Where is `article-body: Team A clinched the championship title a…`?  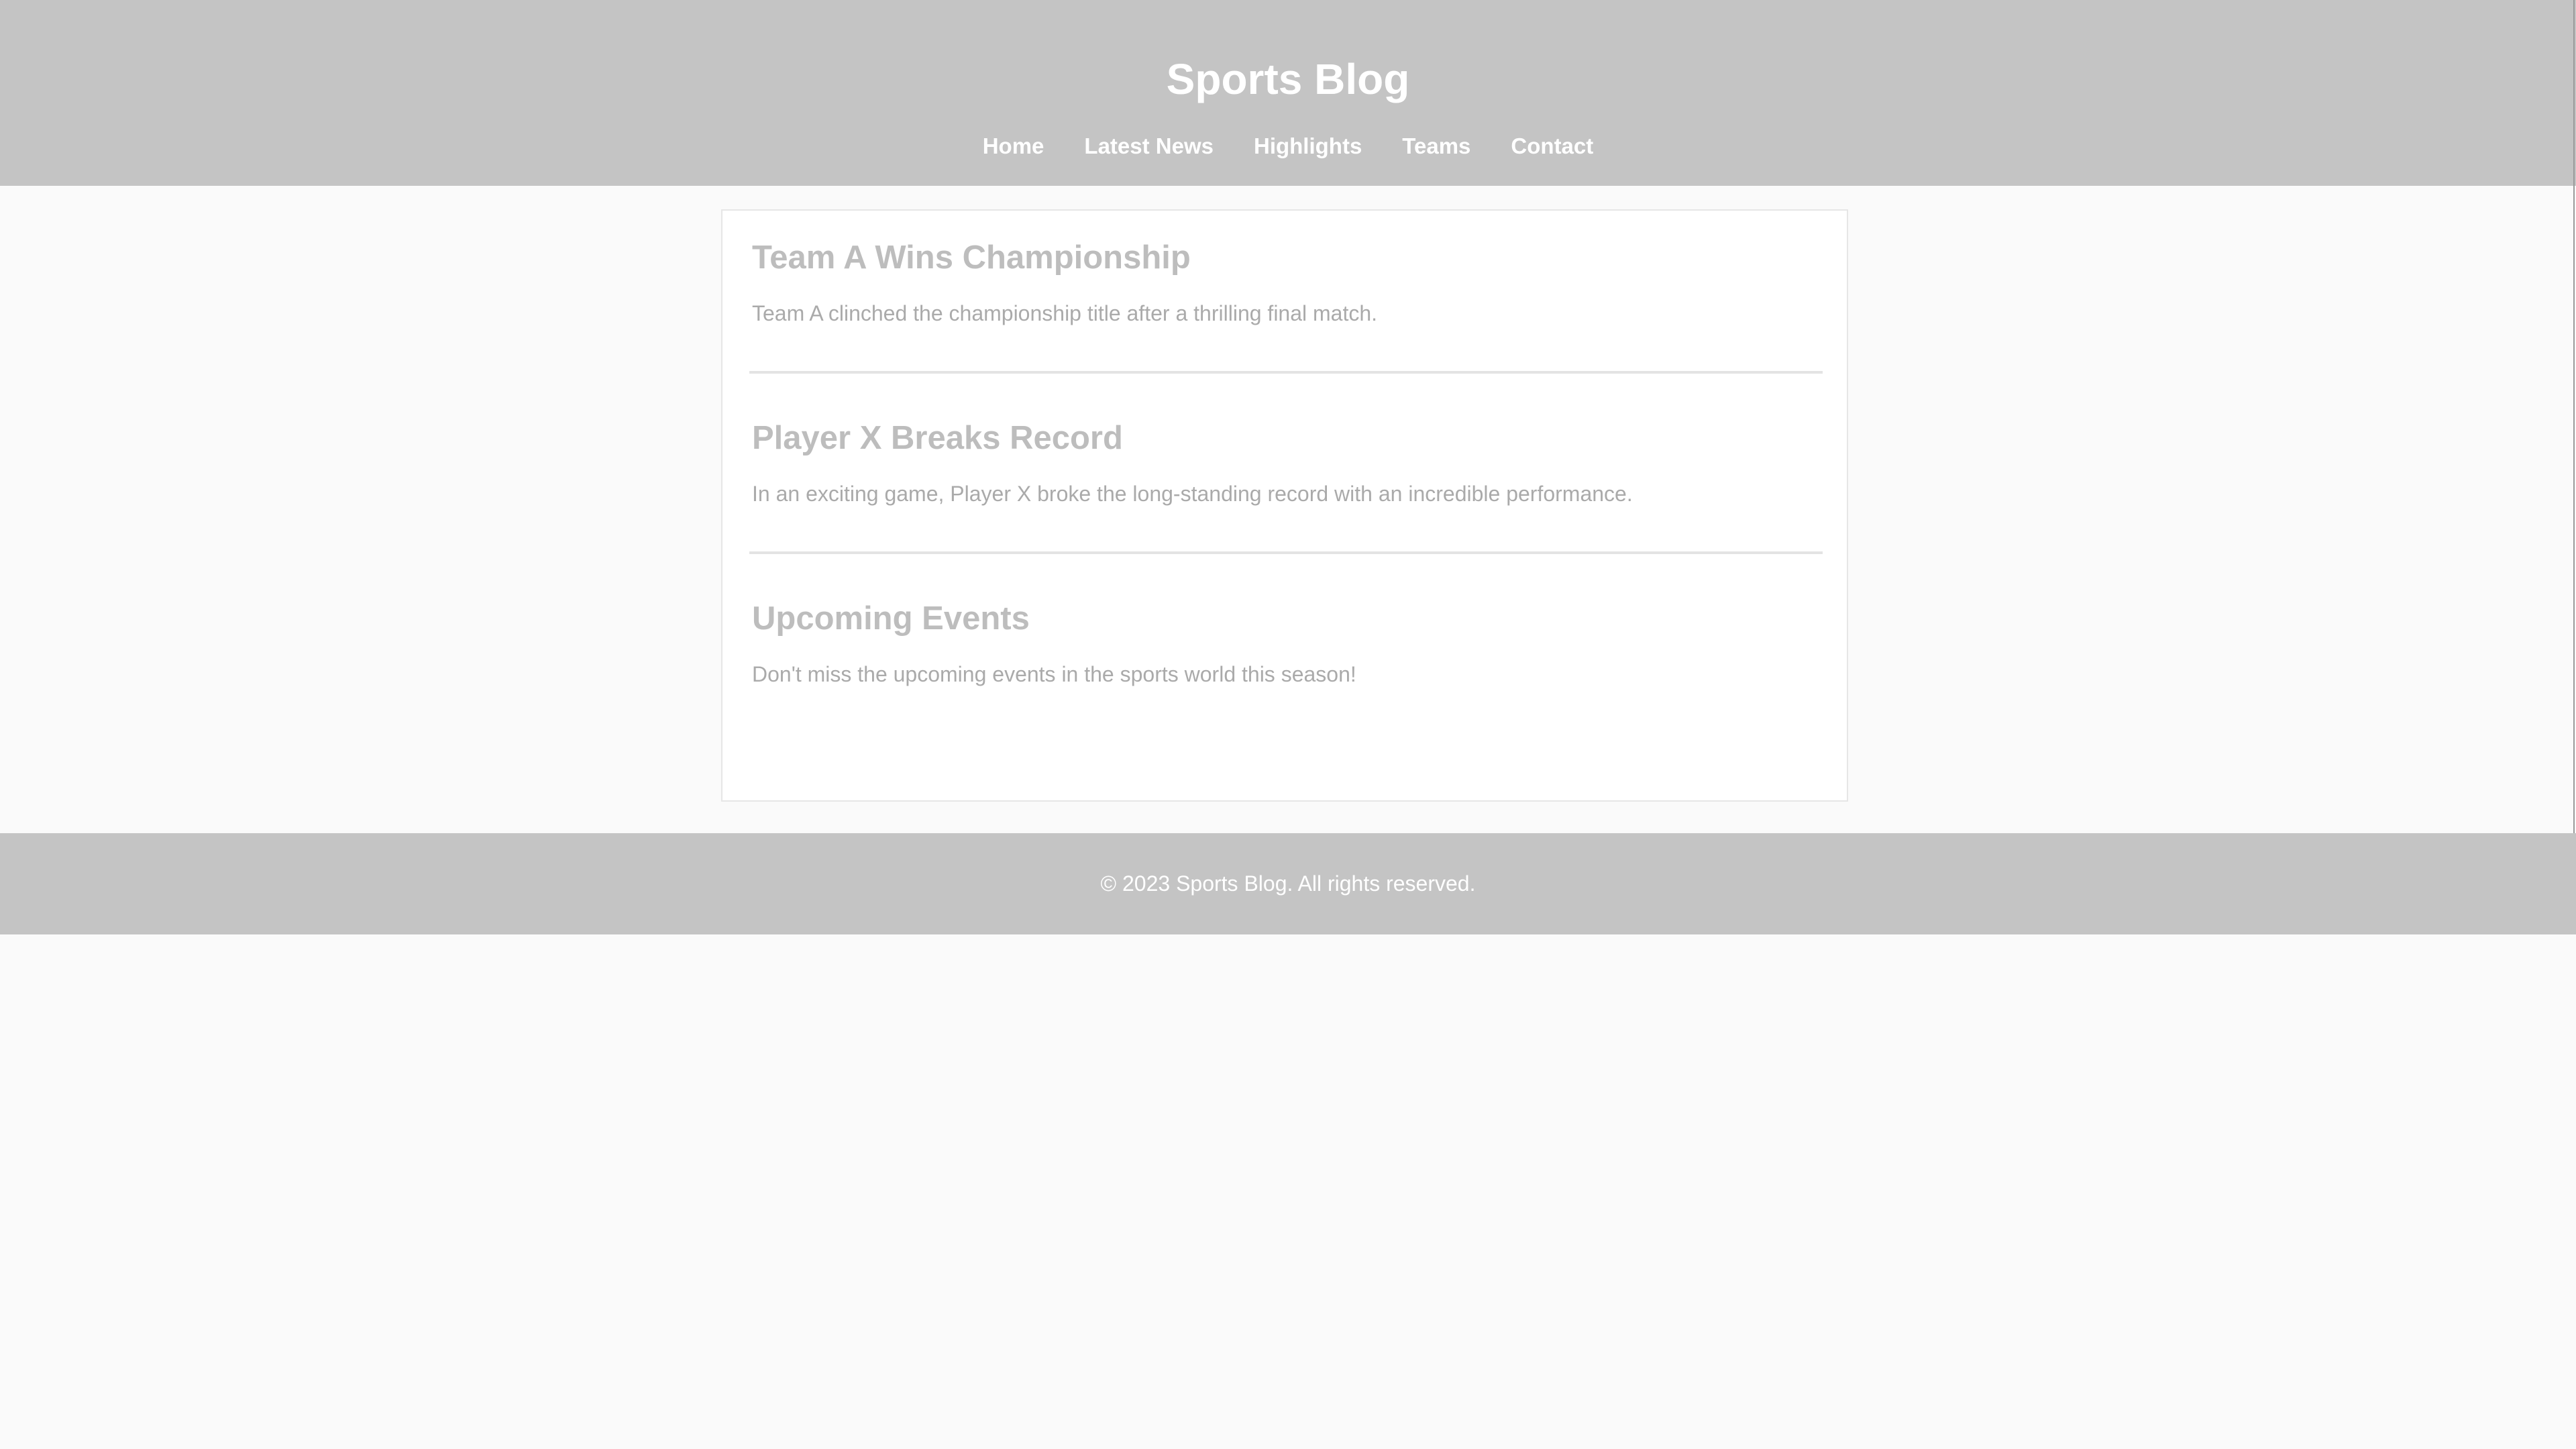
article-body: Team A clinched the championship title a… is located at coordinates (1065, 313).